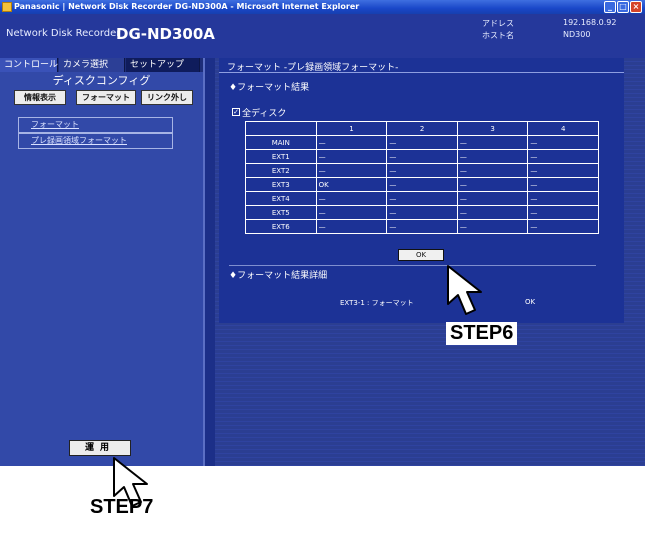 The height and width of the screenshot is (548, 645). What do you see at coordinates (351, 184) in the screenshot?
I see `result-cell: OK` at bounding box center [351, 184].